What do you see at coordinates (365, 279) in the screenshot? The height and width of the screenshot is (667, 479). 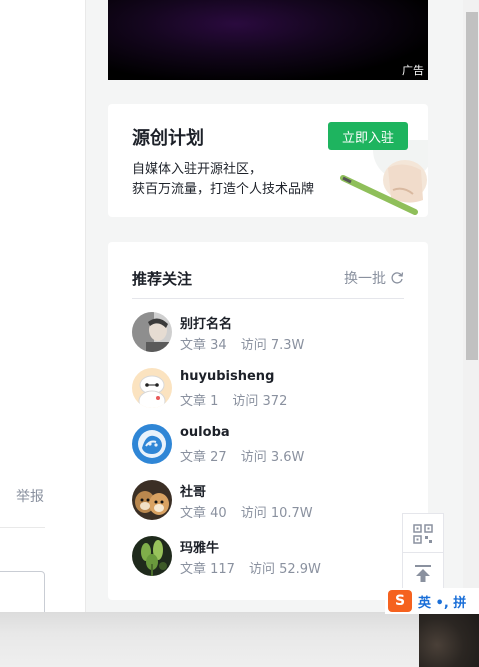 I see `refresh-label: 换一批` at bounding box center [365, 279].